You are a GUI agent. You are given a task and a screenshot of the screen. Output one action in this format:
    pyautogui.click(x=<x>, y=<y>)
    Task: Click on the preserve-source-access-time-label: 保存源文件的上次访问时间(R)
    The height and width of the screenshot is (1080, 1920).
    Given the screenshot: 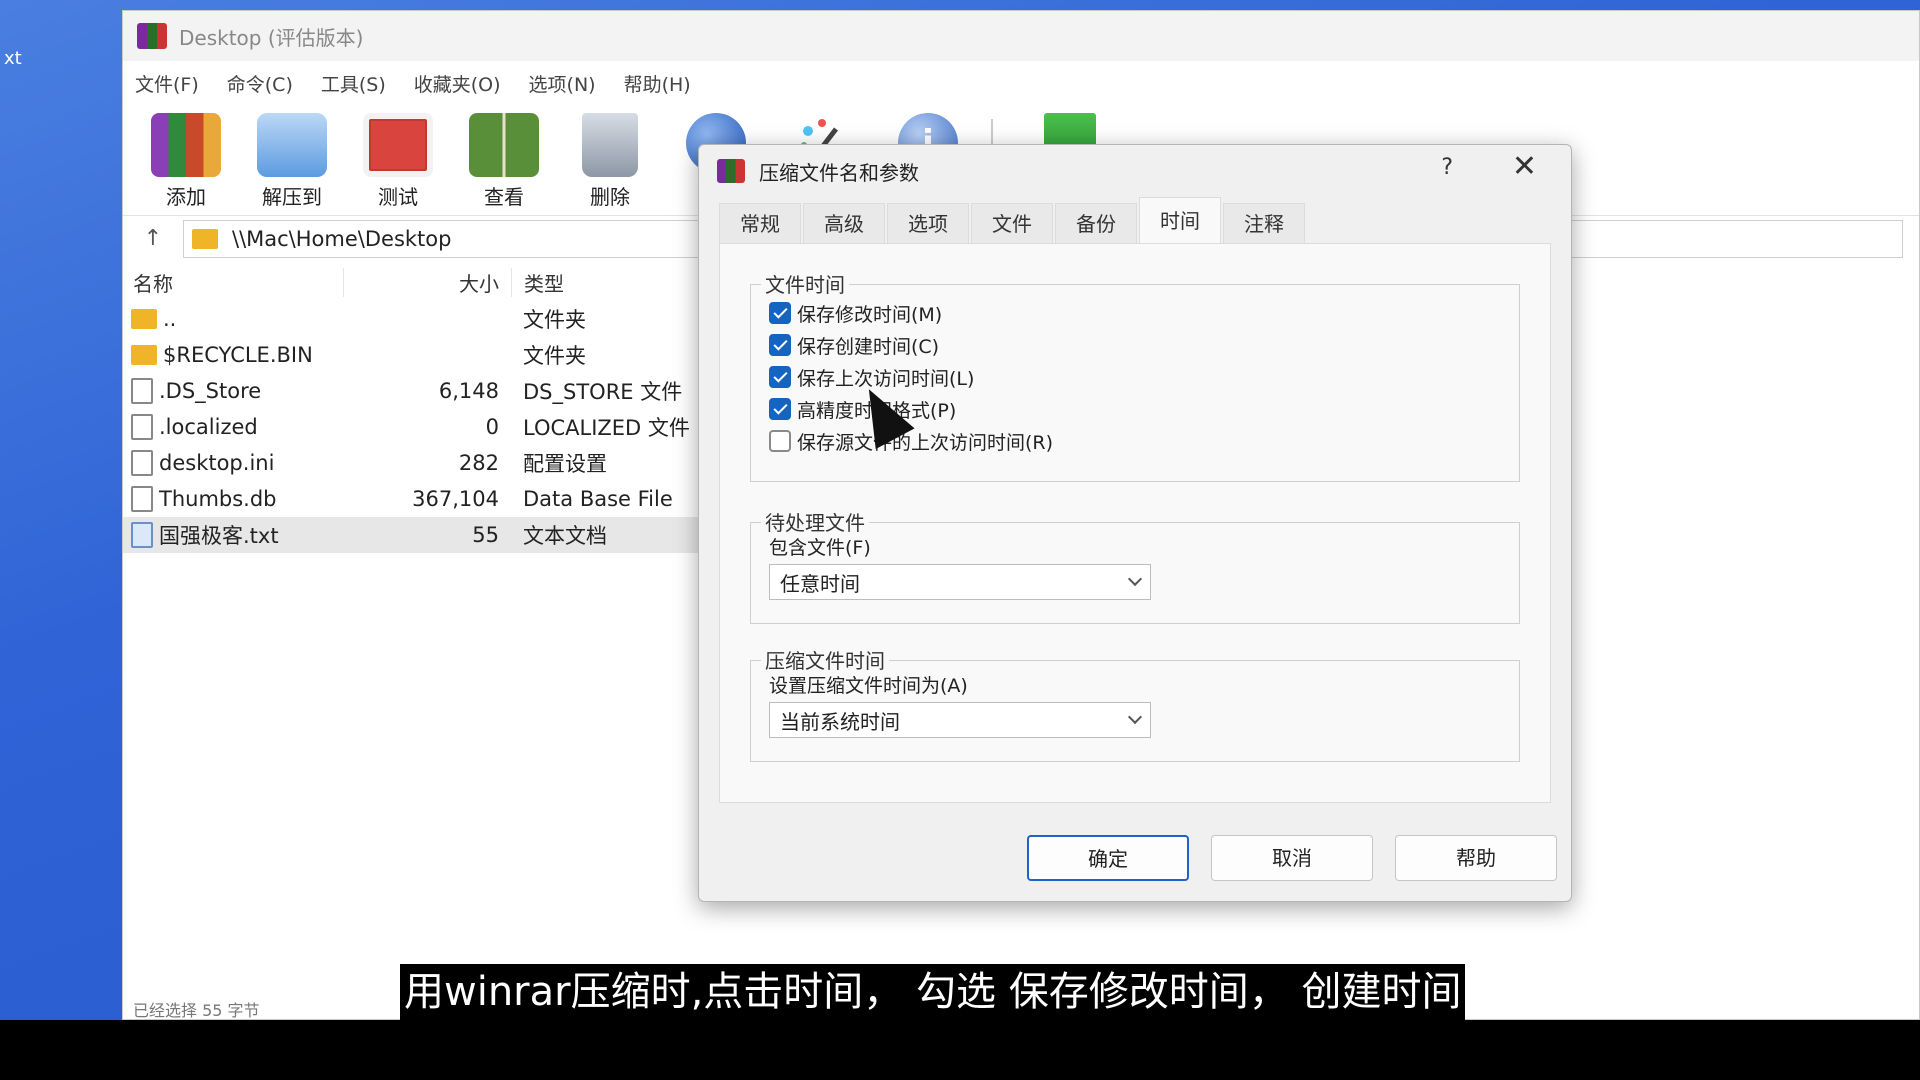 What is the action you would take?
    pyautogui.click(x=925, y=442)
    